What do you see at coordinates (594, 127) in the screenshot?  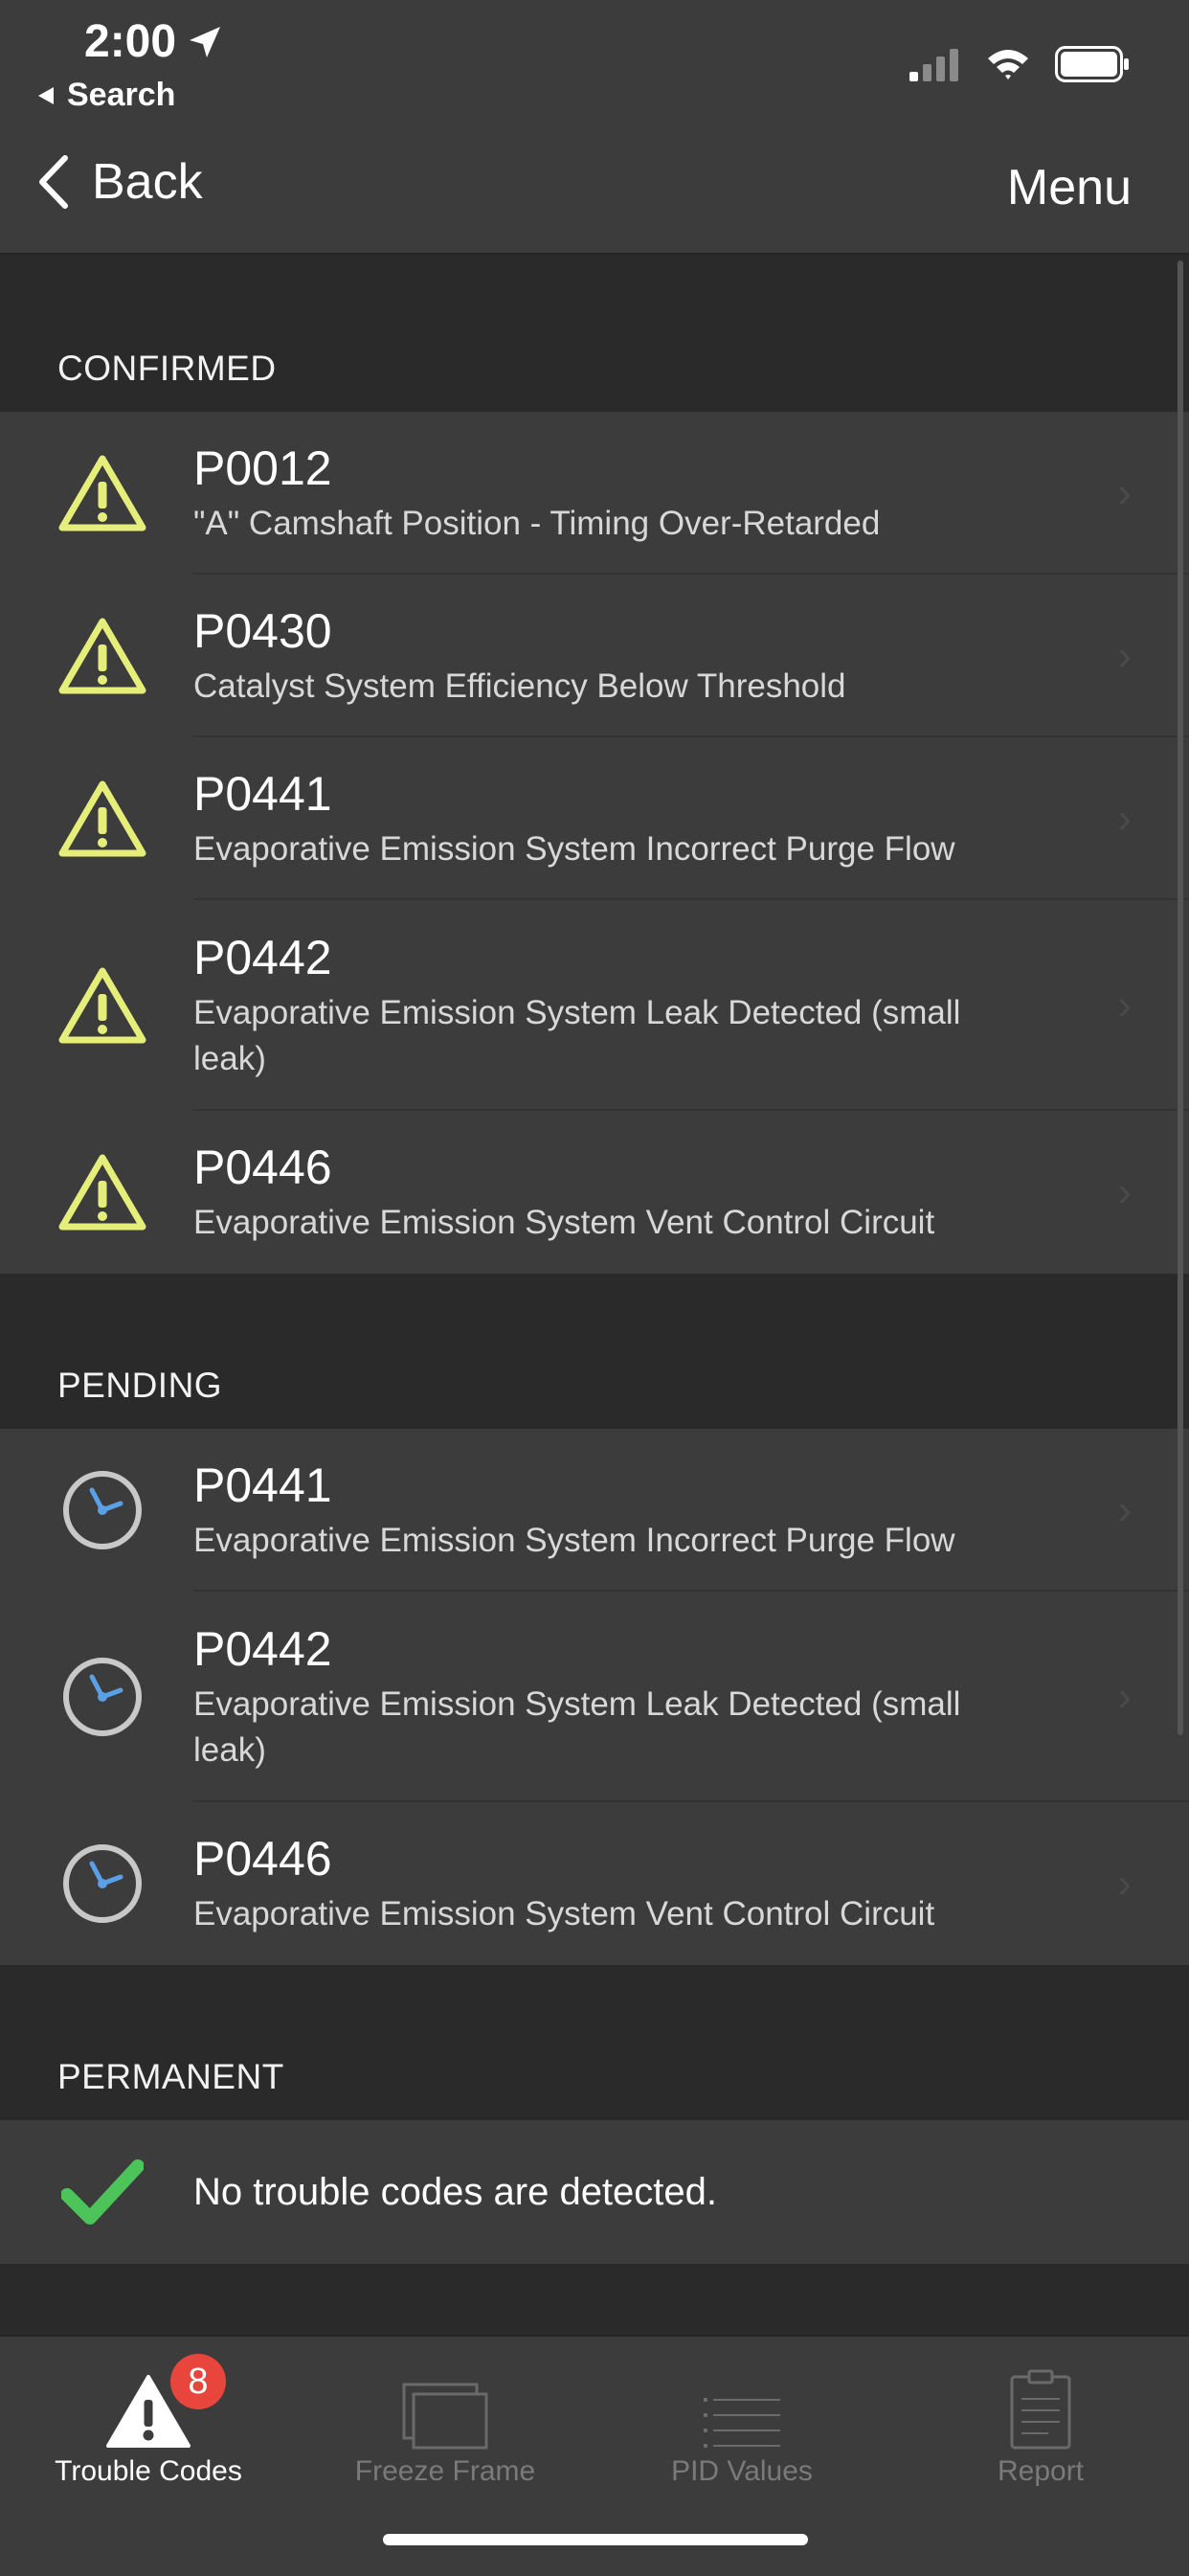 I see `top-bar: 2:00 Search Back Menu` at bounding box center [594, 127].